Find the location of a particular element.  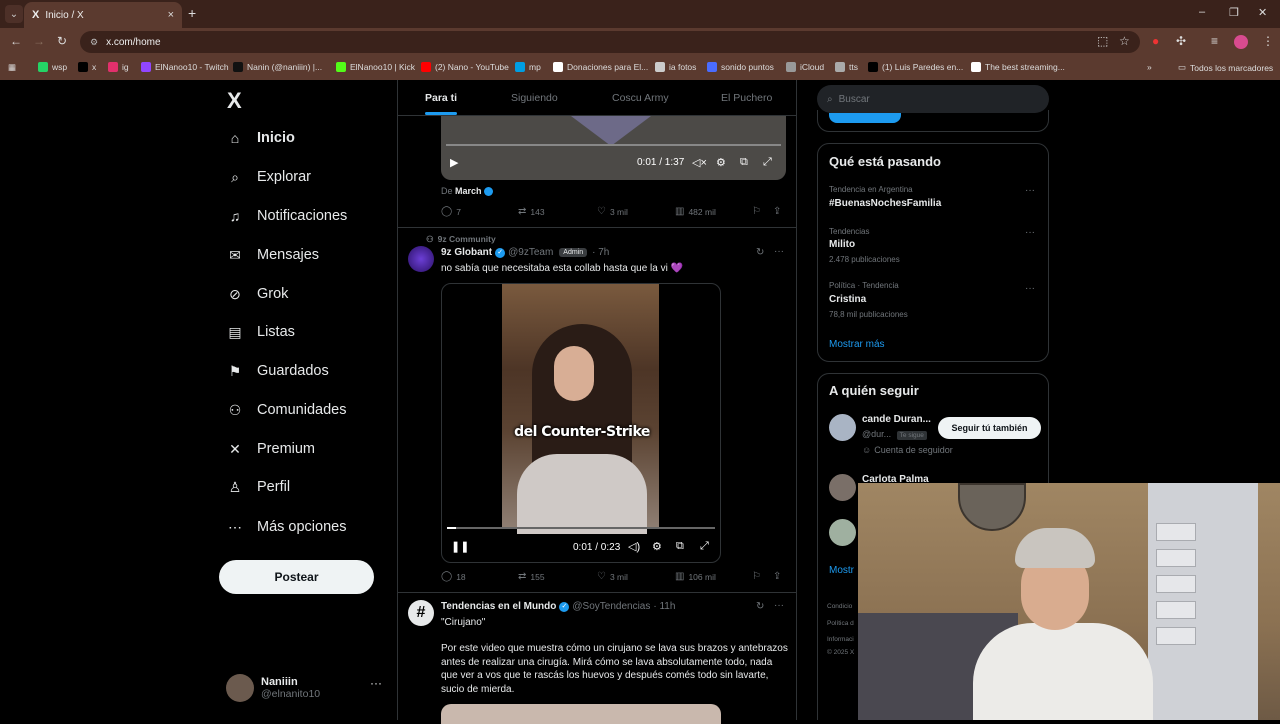

bookmark-item: (2) Nano - YouTube is located at coordinates (465, 67).